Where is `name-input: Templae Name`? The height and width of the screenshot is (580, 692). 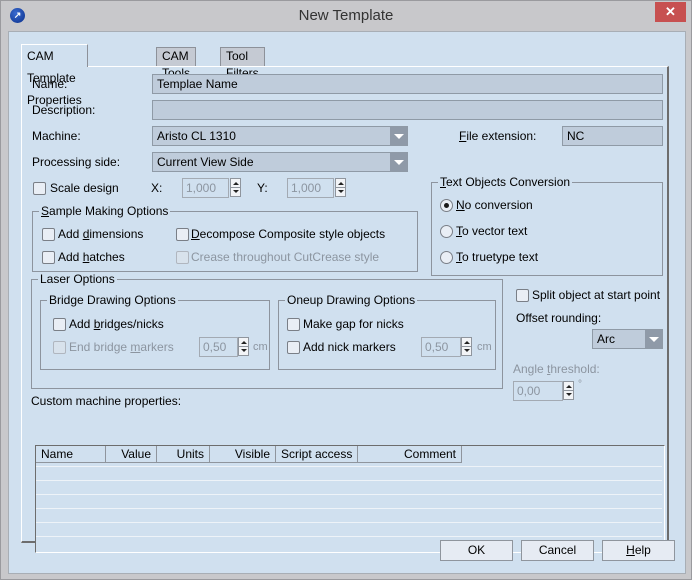 name-input: Templae Name is located at coordinates (407, 84).